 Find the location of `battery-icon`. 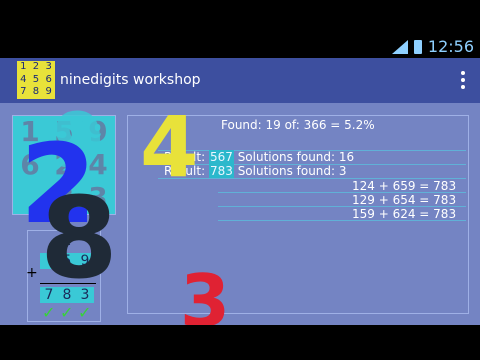

battery-icon is located at coordinates (418, 47).